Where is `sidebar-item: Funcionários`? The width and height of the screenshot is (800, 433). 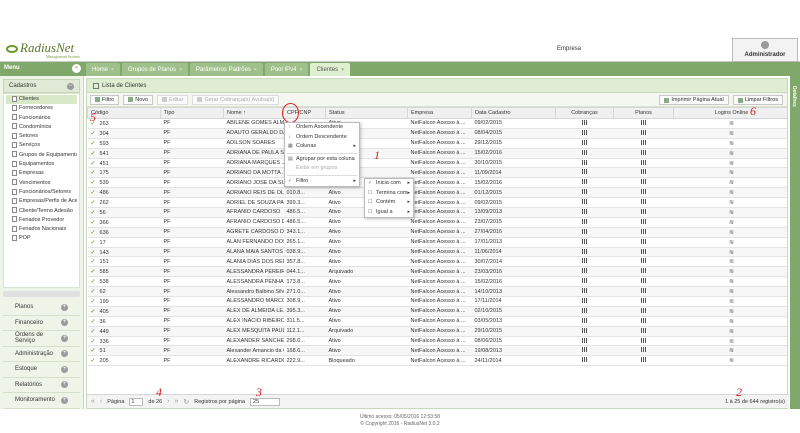
sidebar-item: Funcionários is located at coordinates (41, 118).